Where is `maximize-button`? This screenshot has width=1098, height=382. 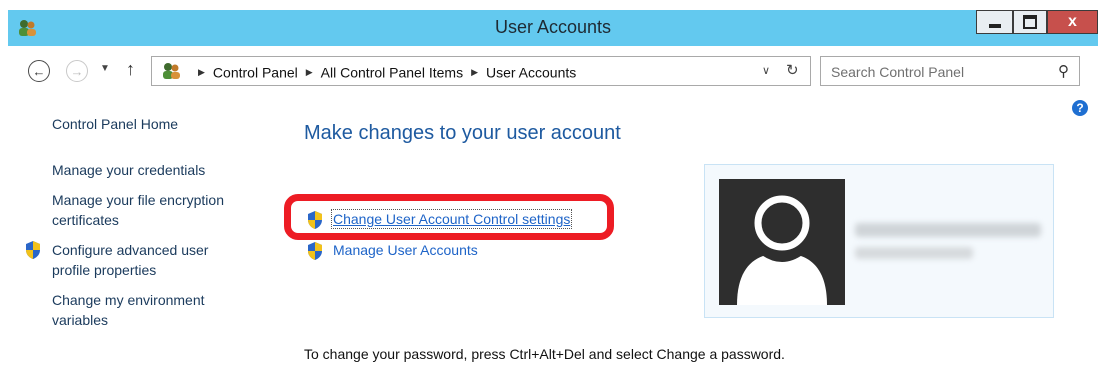
maximize-button is located at coordinates (1030, 22).